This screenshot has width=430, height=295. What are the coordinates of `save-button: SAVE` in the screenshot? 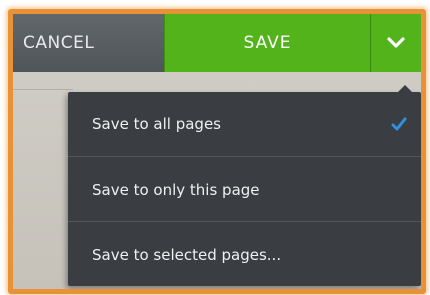 It's located at (267, 43).